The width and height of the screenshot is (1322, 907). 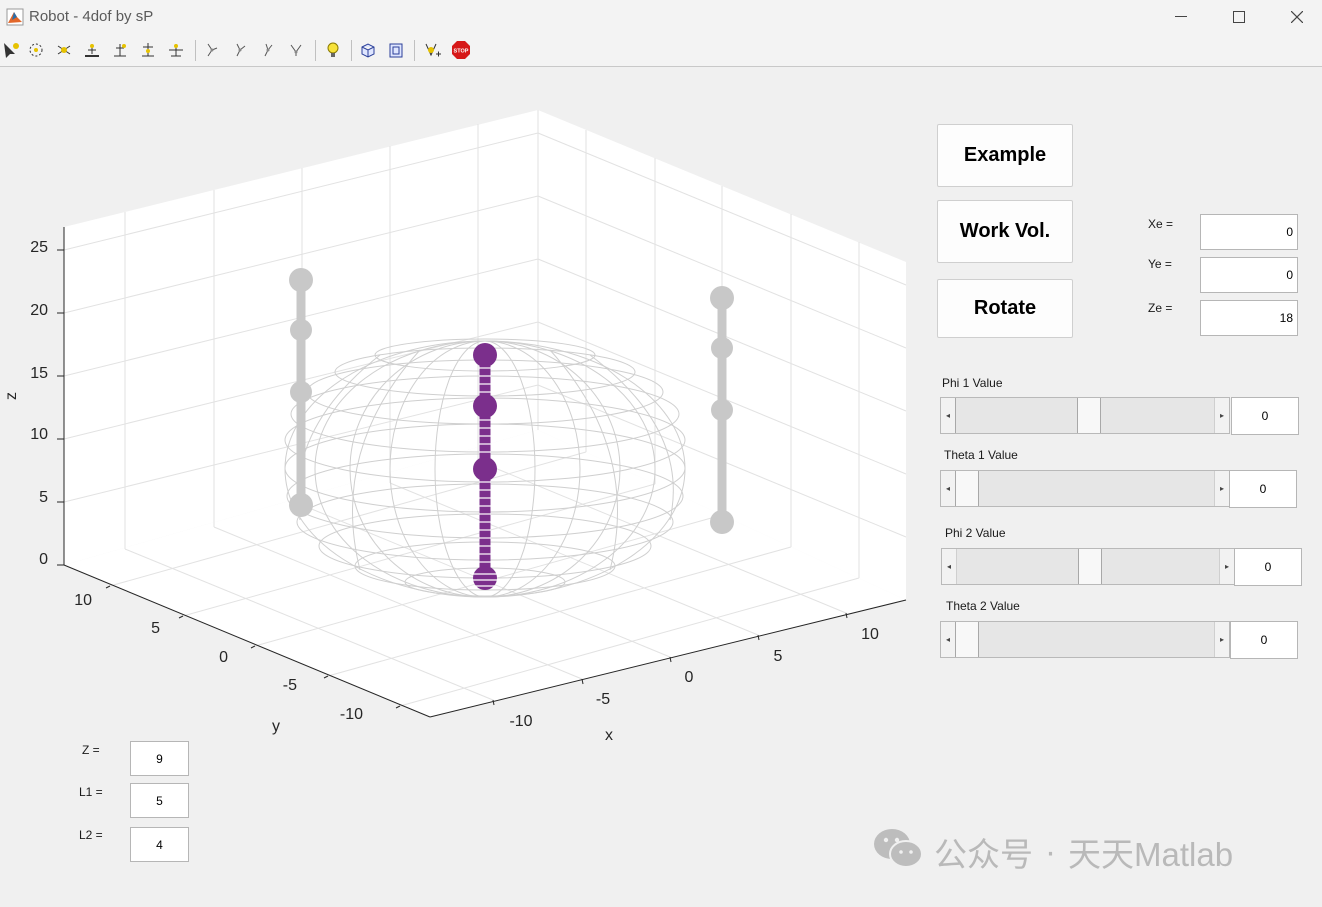 I want to click on xe-field: 0, so click(x=1249, y=232).